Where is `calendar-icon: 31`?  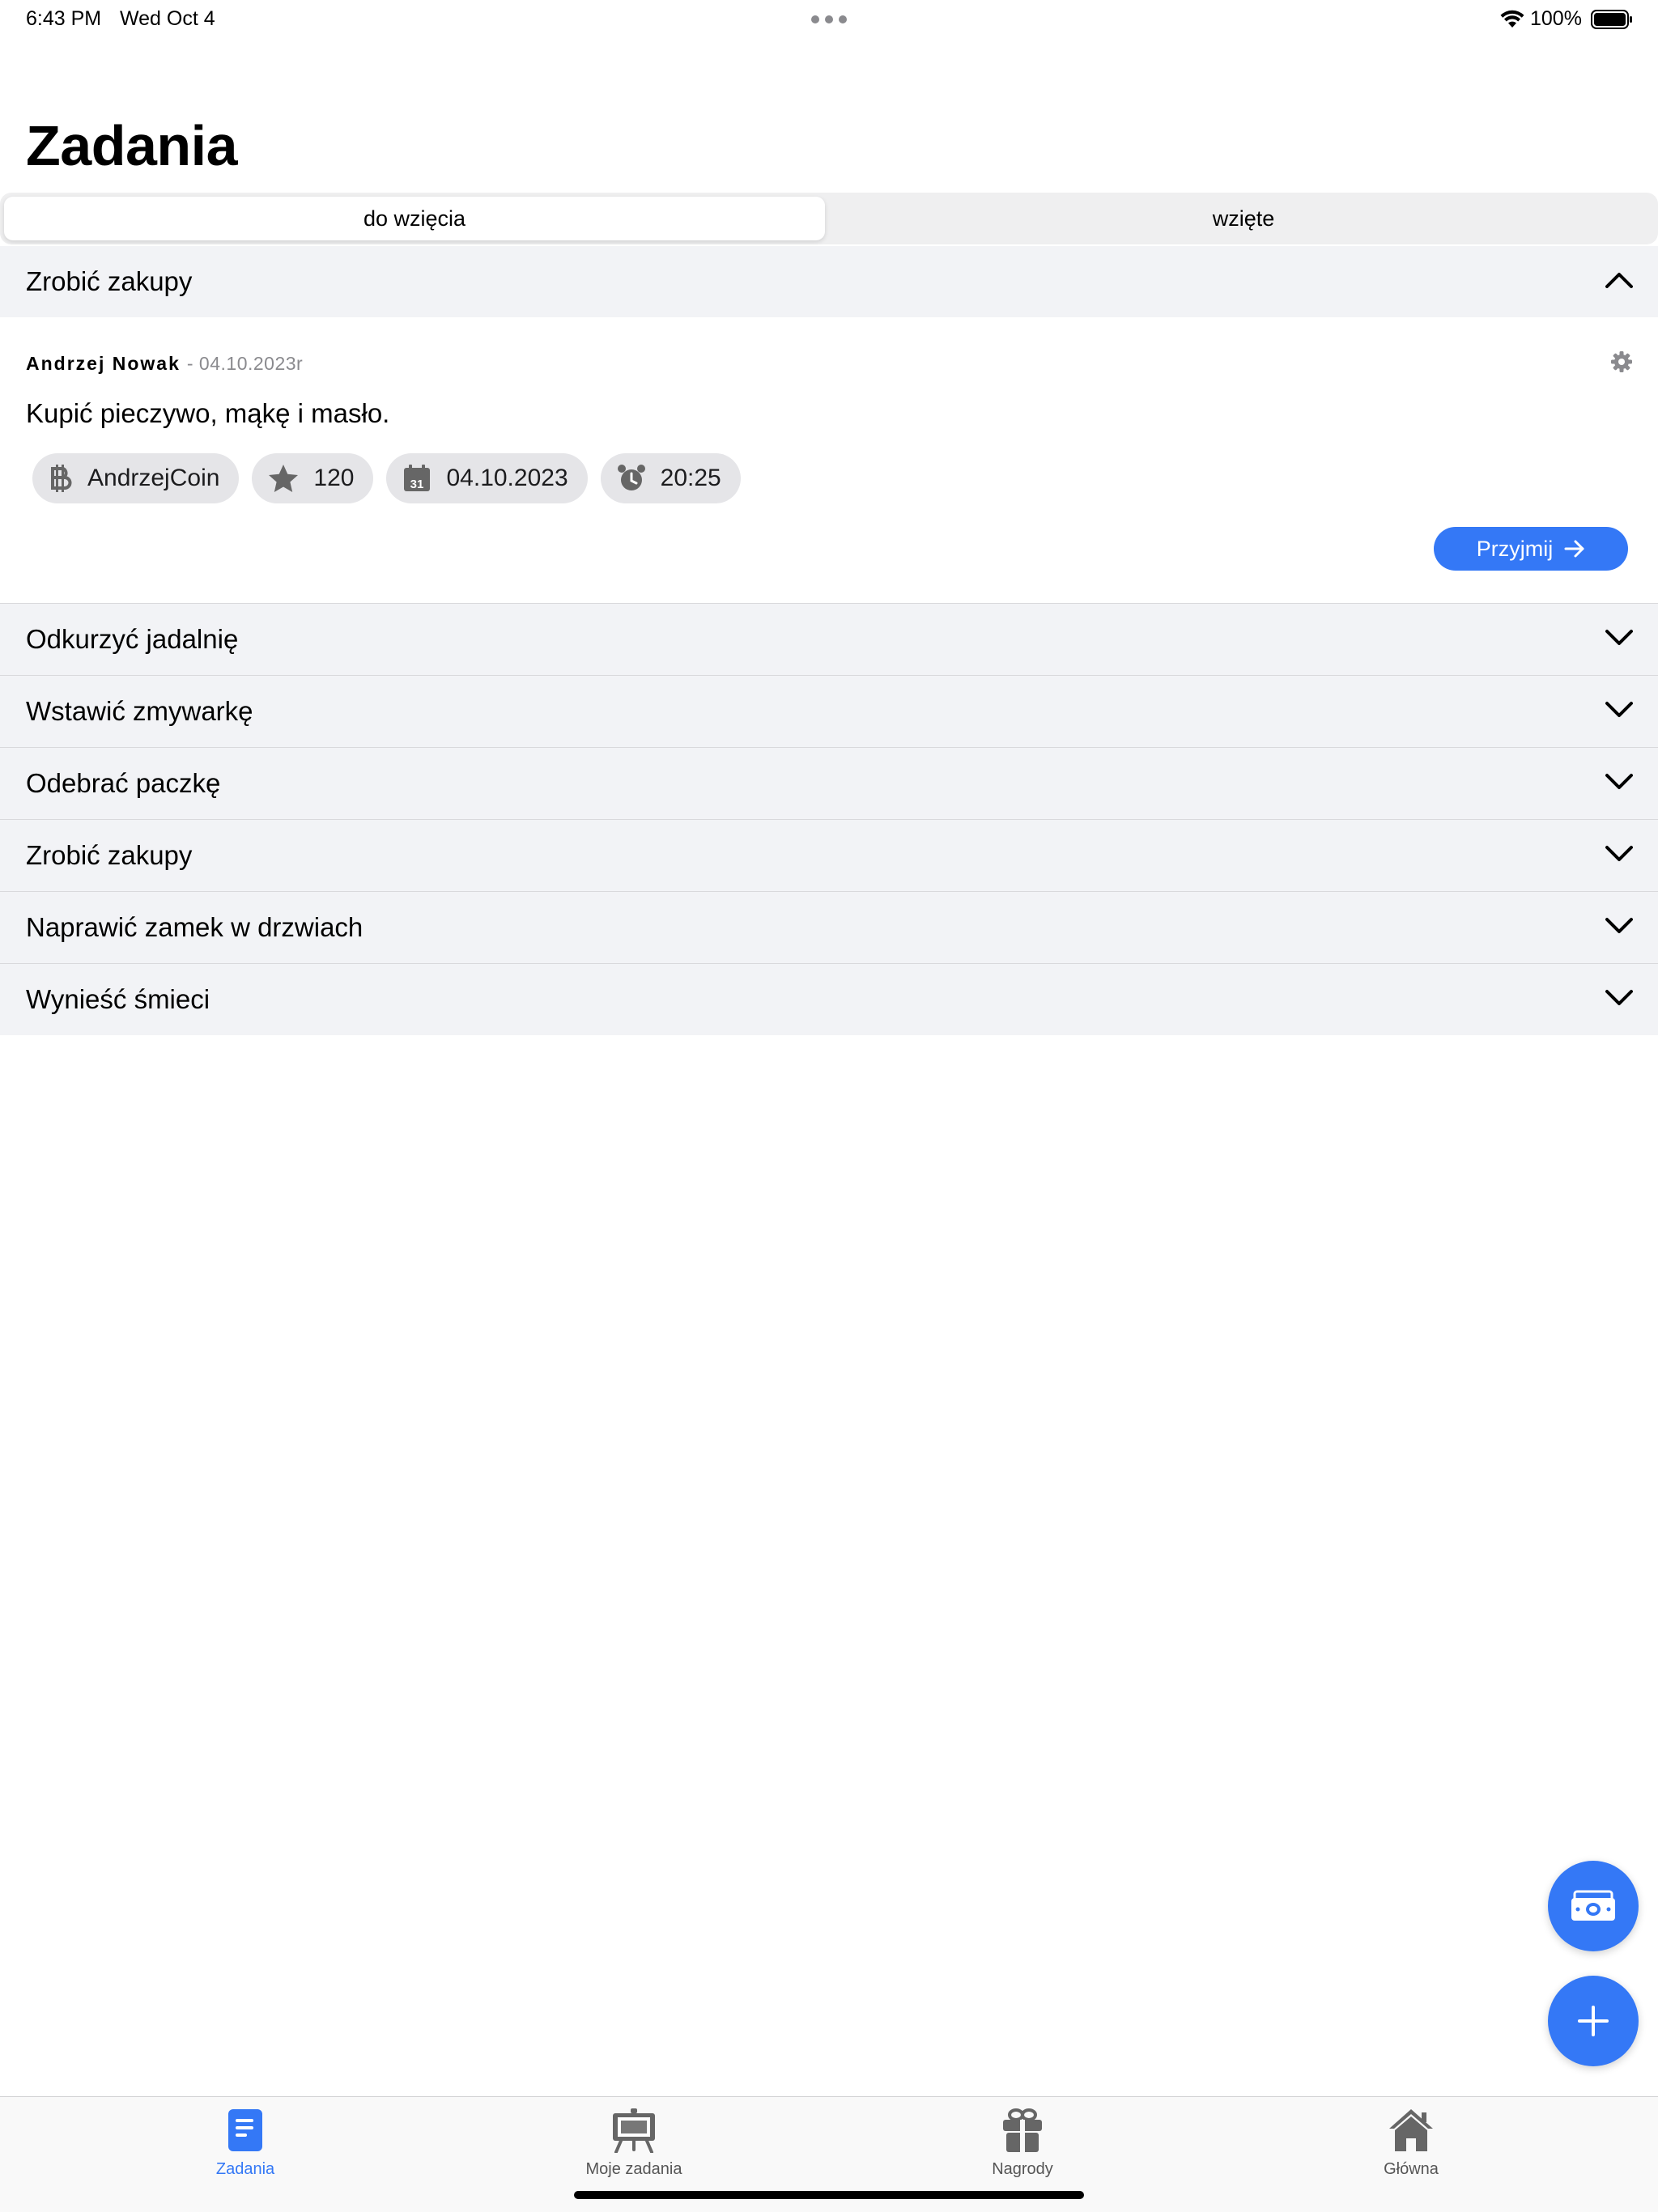 calendar-icon: 31 is located at coordinates (417, 478).